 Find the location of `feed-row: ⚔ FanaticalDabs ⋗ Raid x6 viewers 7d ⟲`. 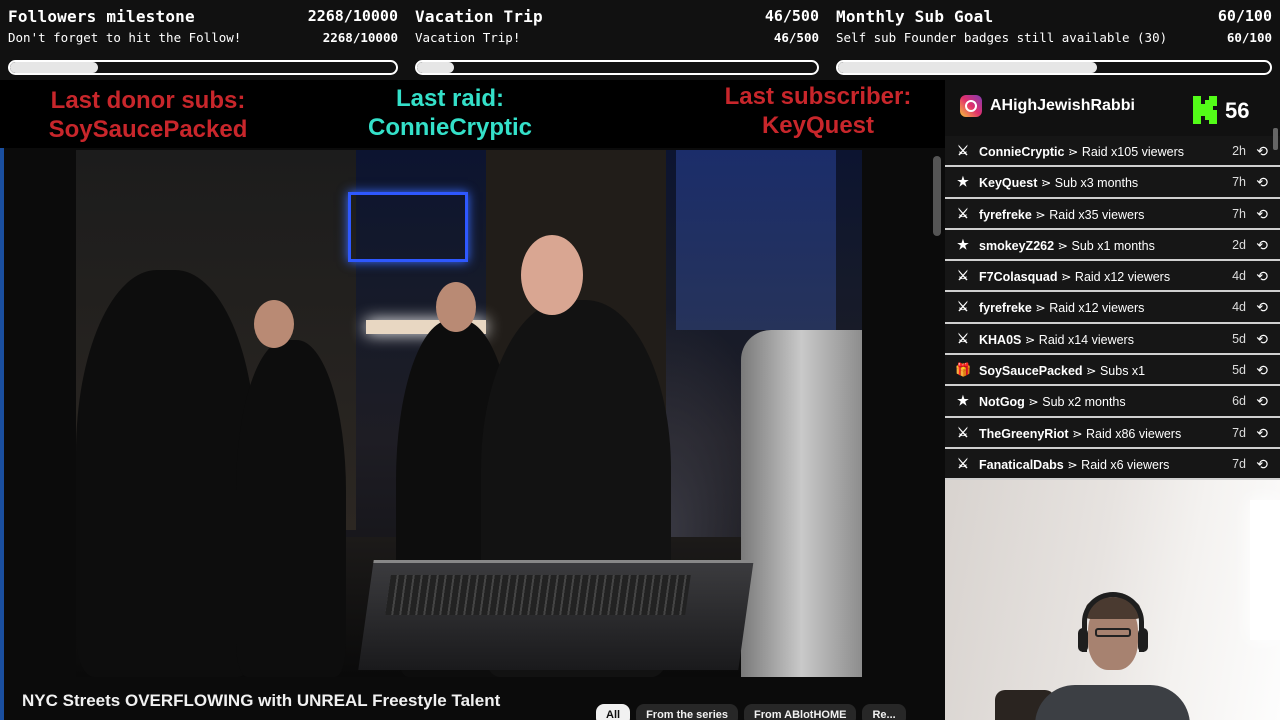

feed-row: ⚔ FanaticalDabs ⋗ Raid x6 viewers 7d ⟲ is located at coordinates (1112, 464).